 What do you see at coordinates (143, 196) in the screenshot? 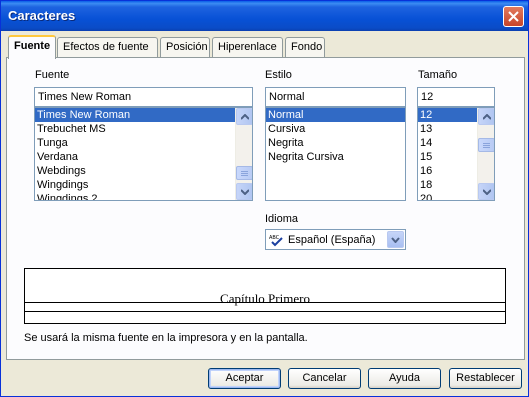
I see `font-list-item: Wingdings 2` at bounding box center [143, 196].